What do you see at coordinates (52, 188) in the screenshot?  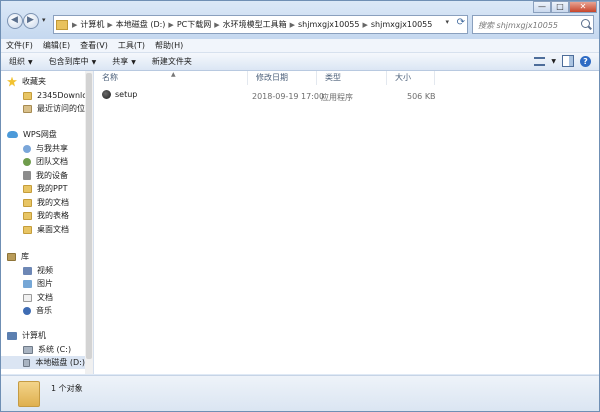 I see `nav-item-label: 我的PPT` at bounding box center [52, 188].